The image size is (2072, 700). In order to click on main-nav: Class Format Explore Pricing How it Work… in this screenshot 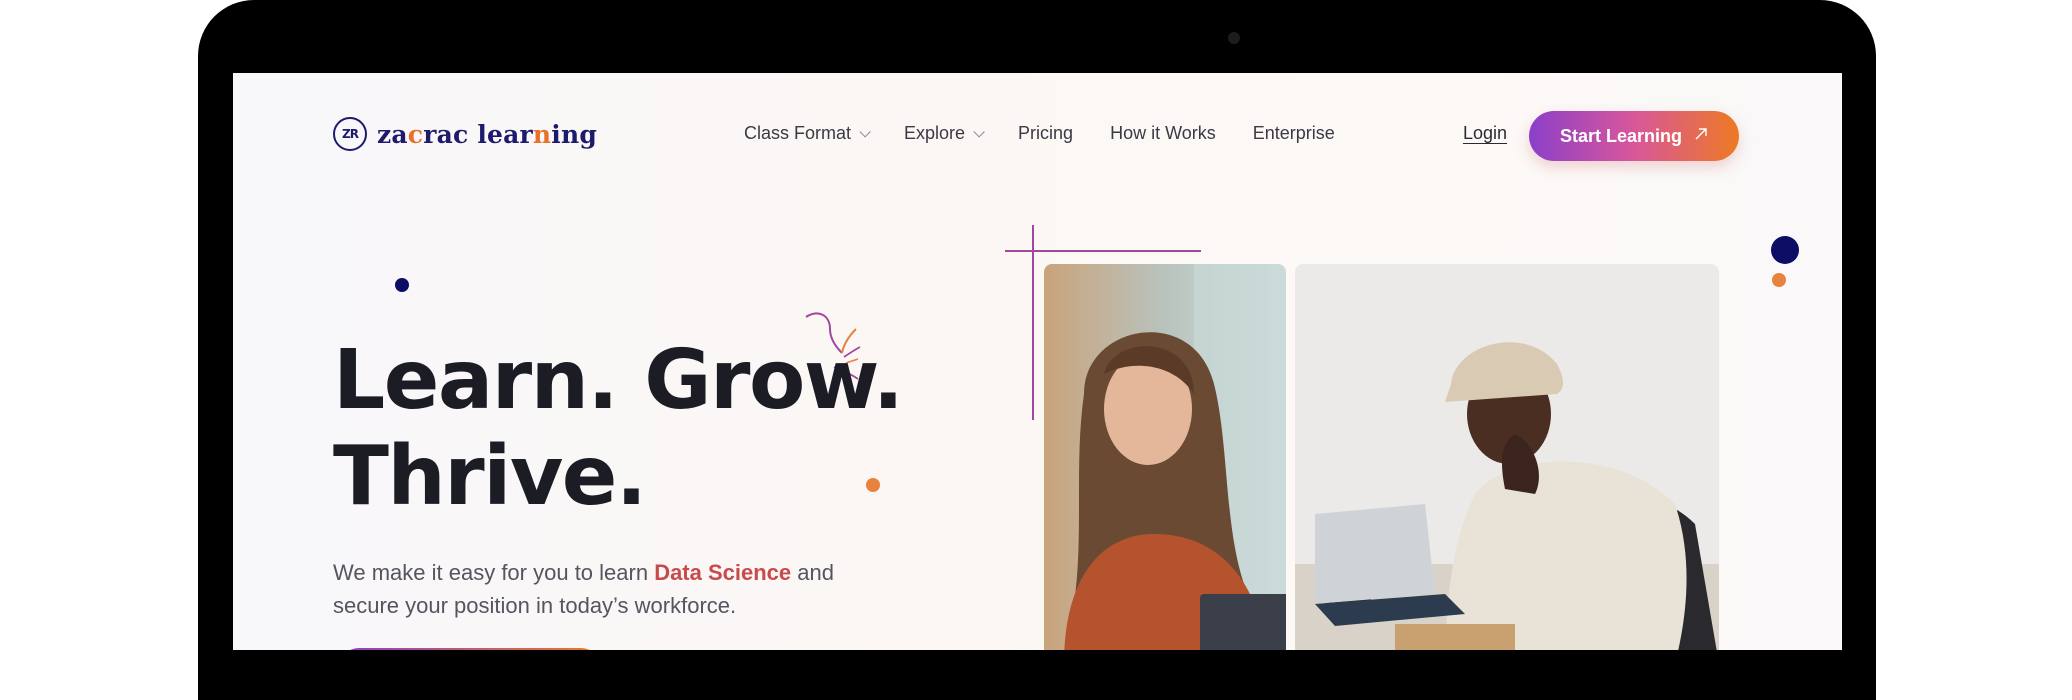, I will do `click(1058, 133)`.